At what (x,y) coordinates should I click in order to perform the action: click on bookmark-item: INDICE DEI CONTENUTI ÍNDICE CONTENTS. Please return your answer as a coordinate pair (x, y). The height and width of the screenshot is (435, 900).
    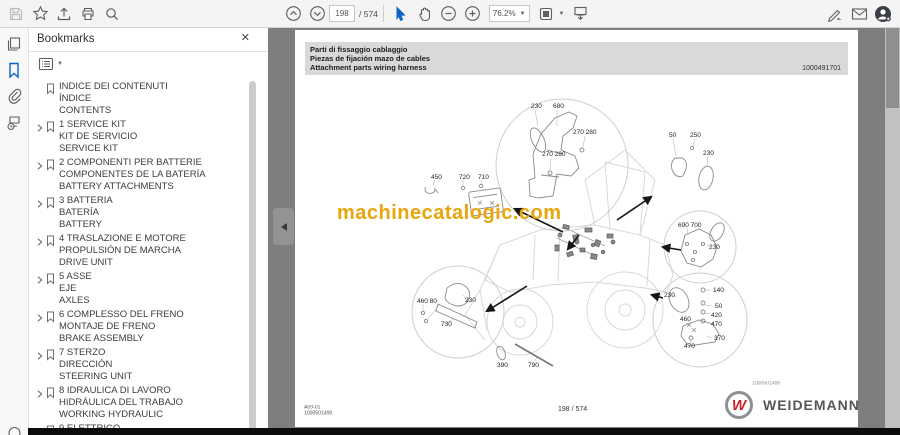
    Looking at the image, I should click on (142, 99).